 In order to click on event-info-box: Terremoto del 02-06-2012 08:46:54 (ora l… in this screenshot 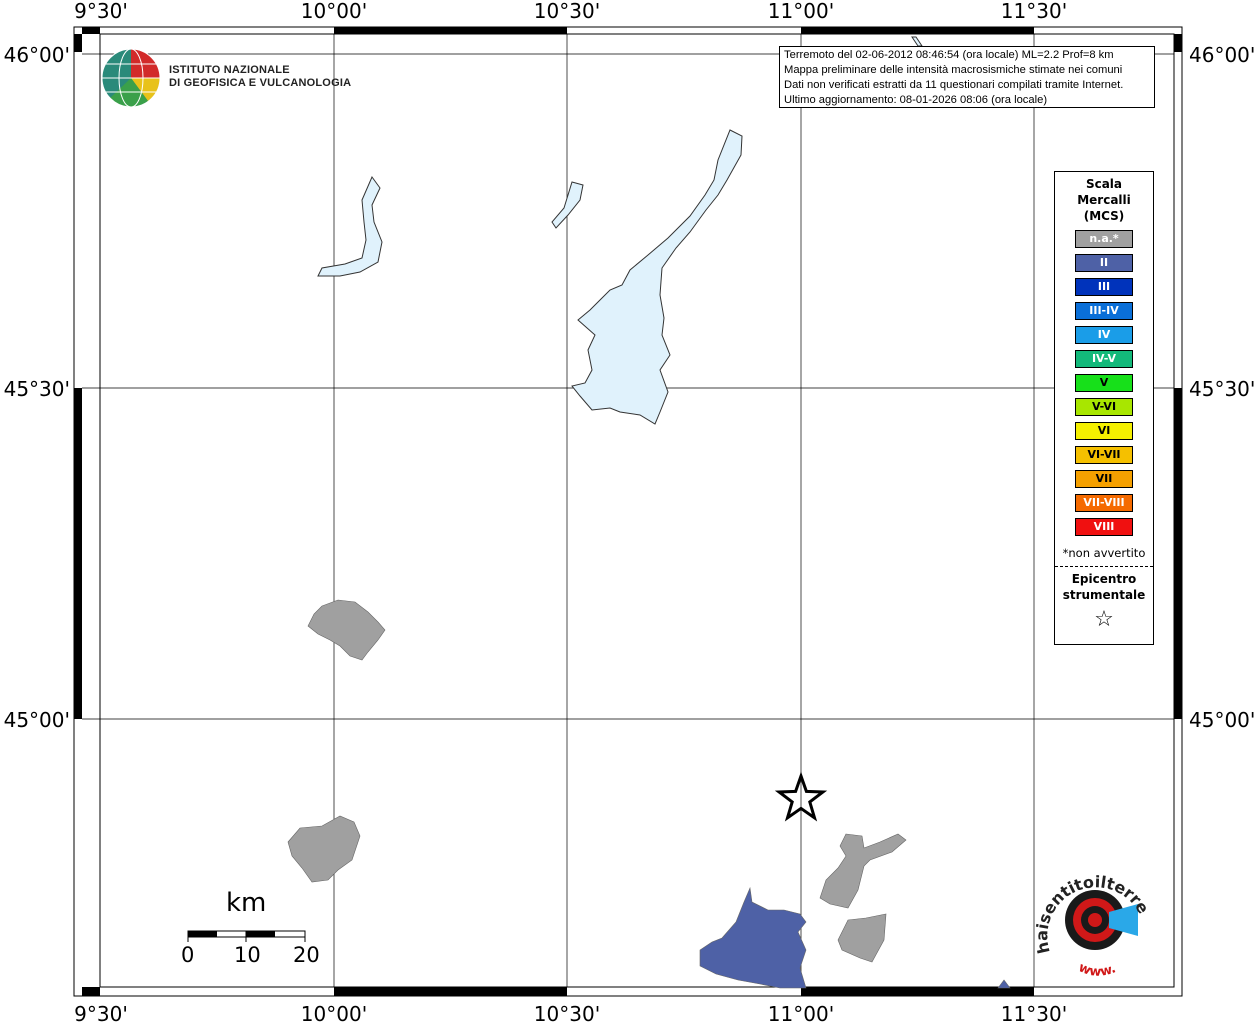, I will do `click(967, 77)`.